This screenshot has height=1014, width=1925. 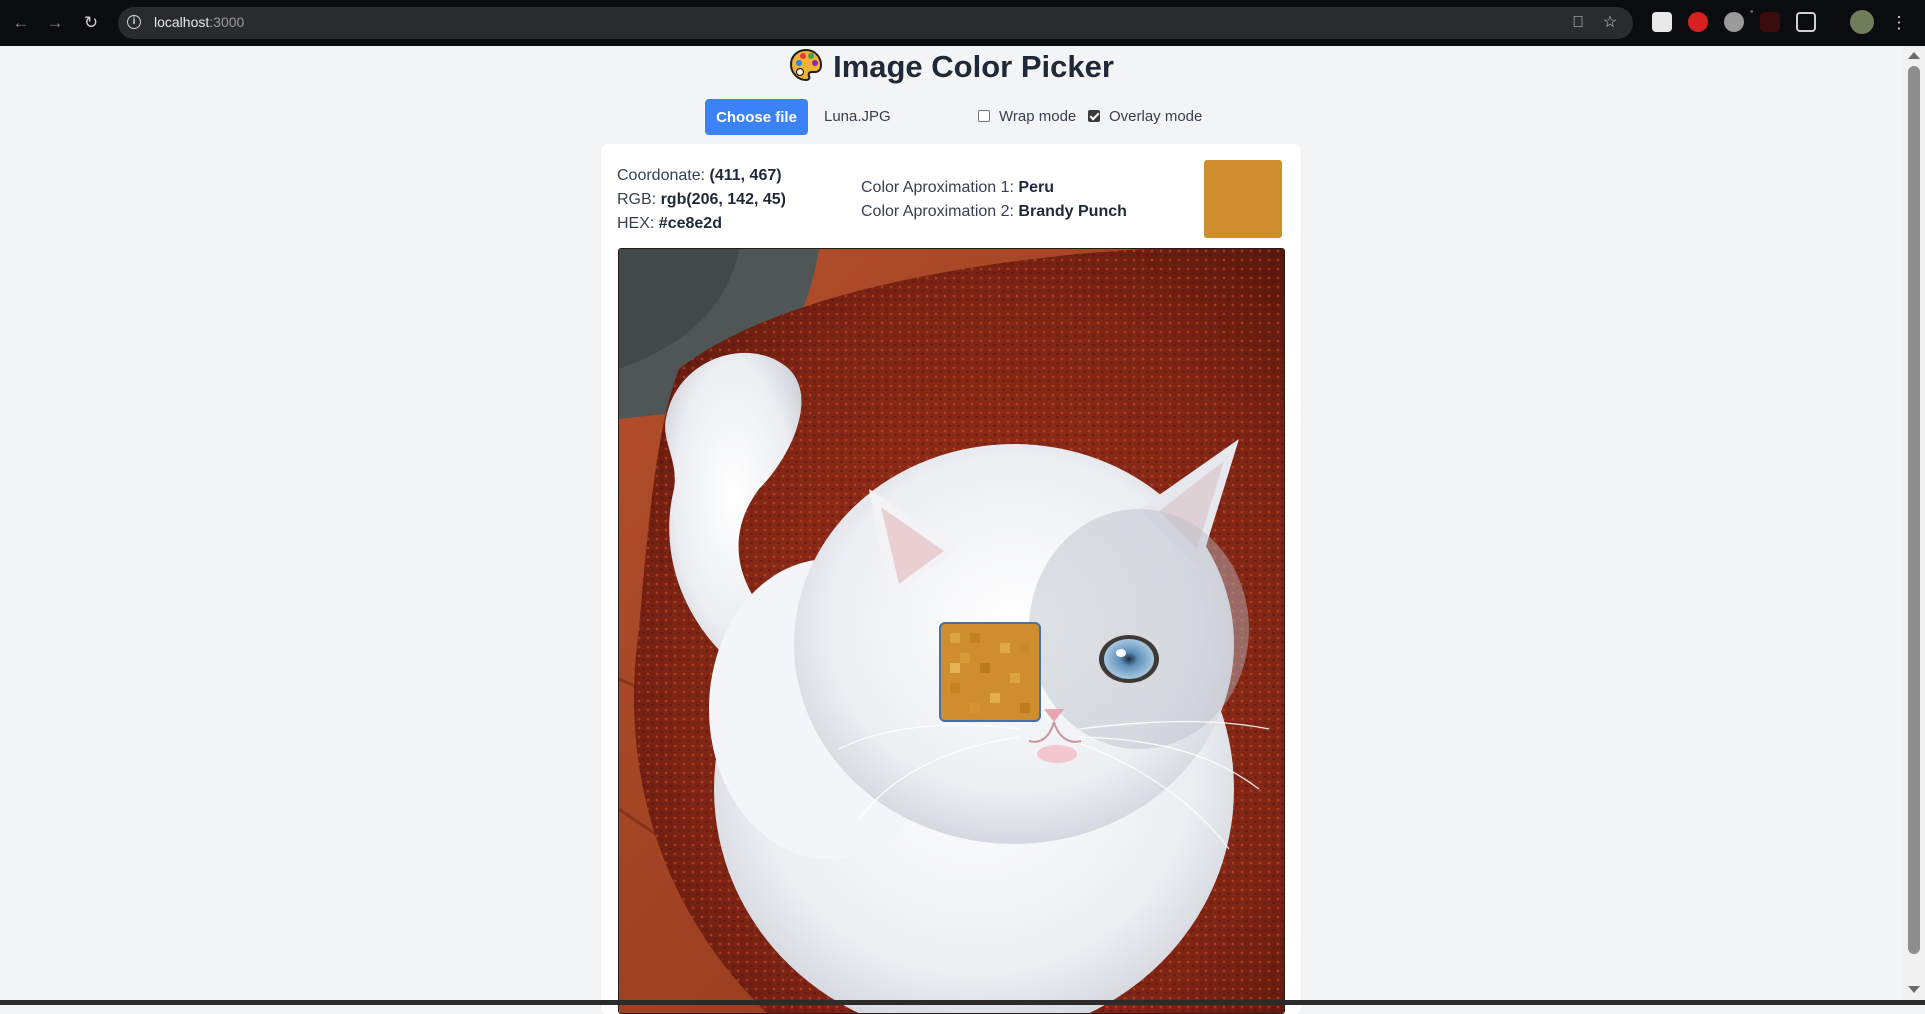 What do you see at coordinates (937, 187) in the screenshot?
I see `approx1-label: Color Aproximation 1:` at bounding box center [937, 187].